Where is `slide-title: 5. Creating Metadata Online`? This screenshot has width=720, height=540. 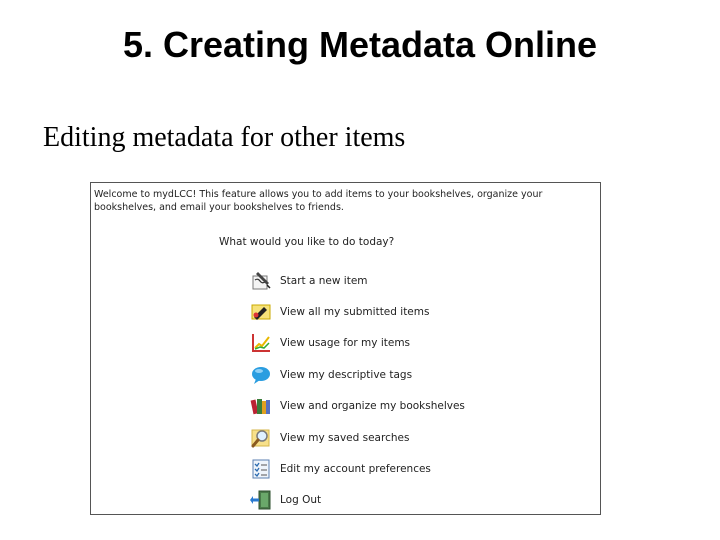 slide-title: 5. Creating Metadata Online is located at coordinates (360, 44).